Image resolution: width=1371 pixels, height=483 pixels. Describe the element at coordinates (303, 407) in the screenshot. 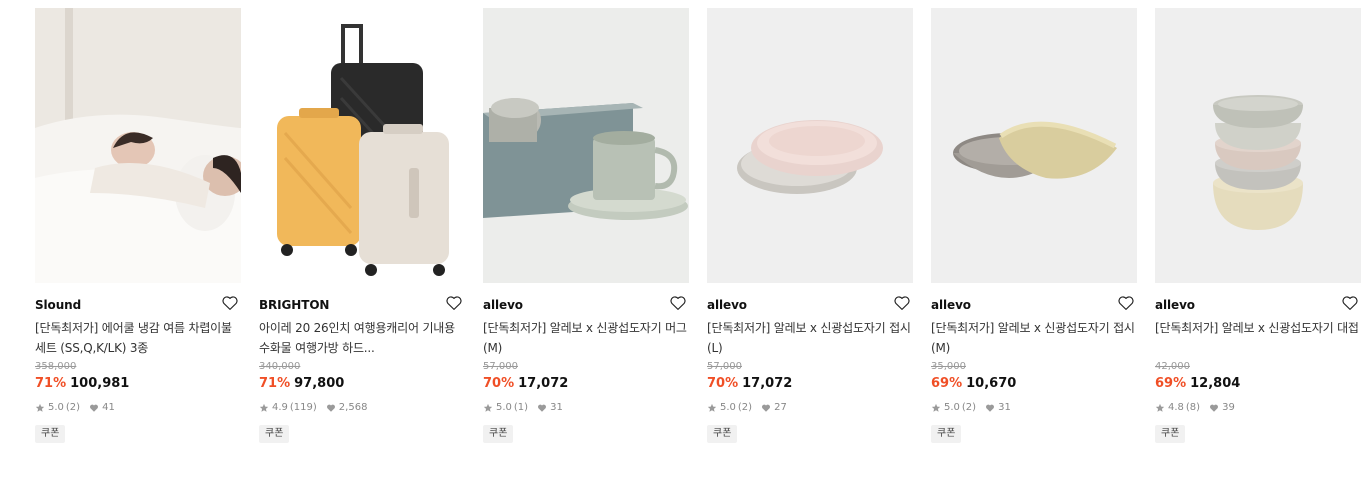

I see `review-count: (119)` at that location.